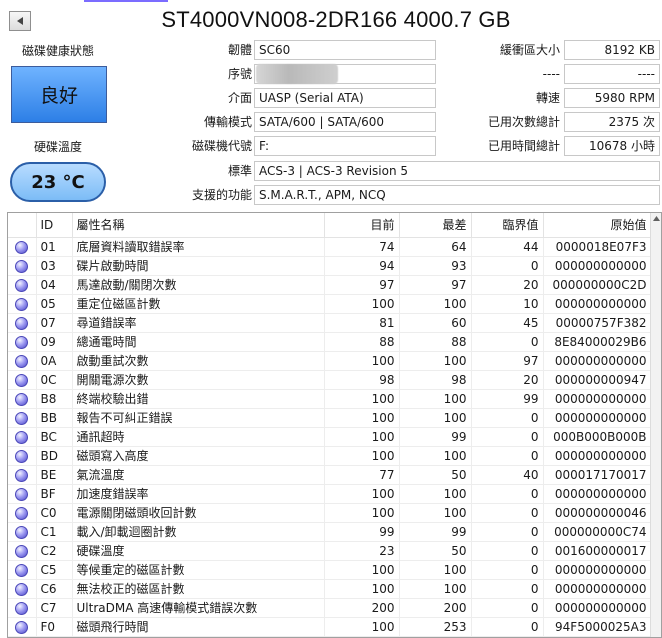  Describe the element at coordinates (597, 323) in the screenshot. I see `raw-value: 00000757F382` at that location.